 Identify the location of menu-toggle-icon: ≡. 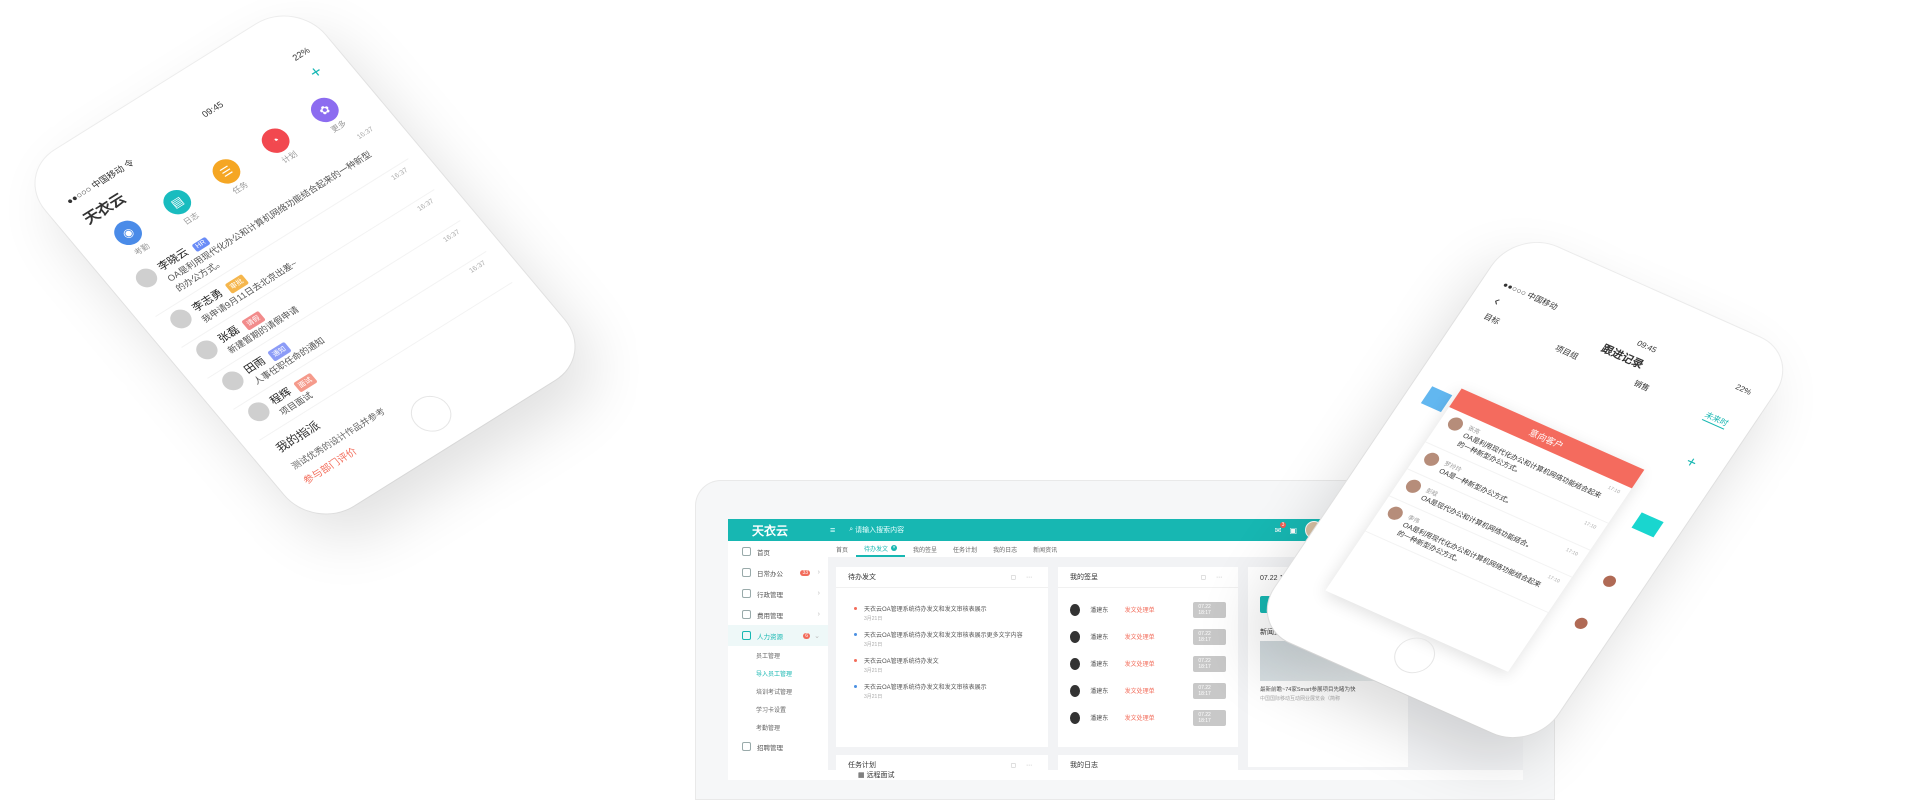
(832, 530).